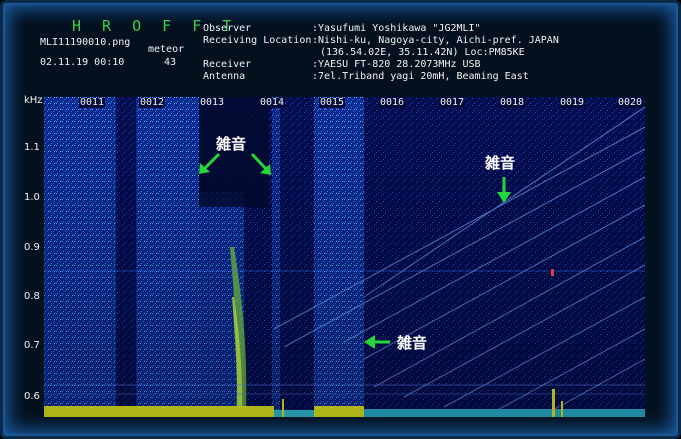  Describe the element at coordinates (166, 49) in the screenshot. I see `mode-label: meteor` at that location.